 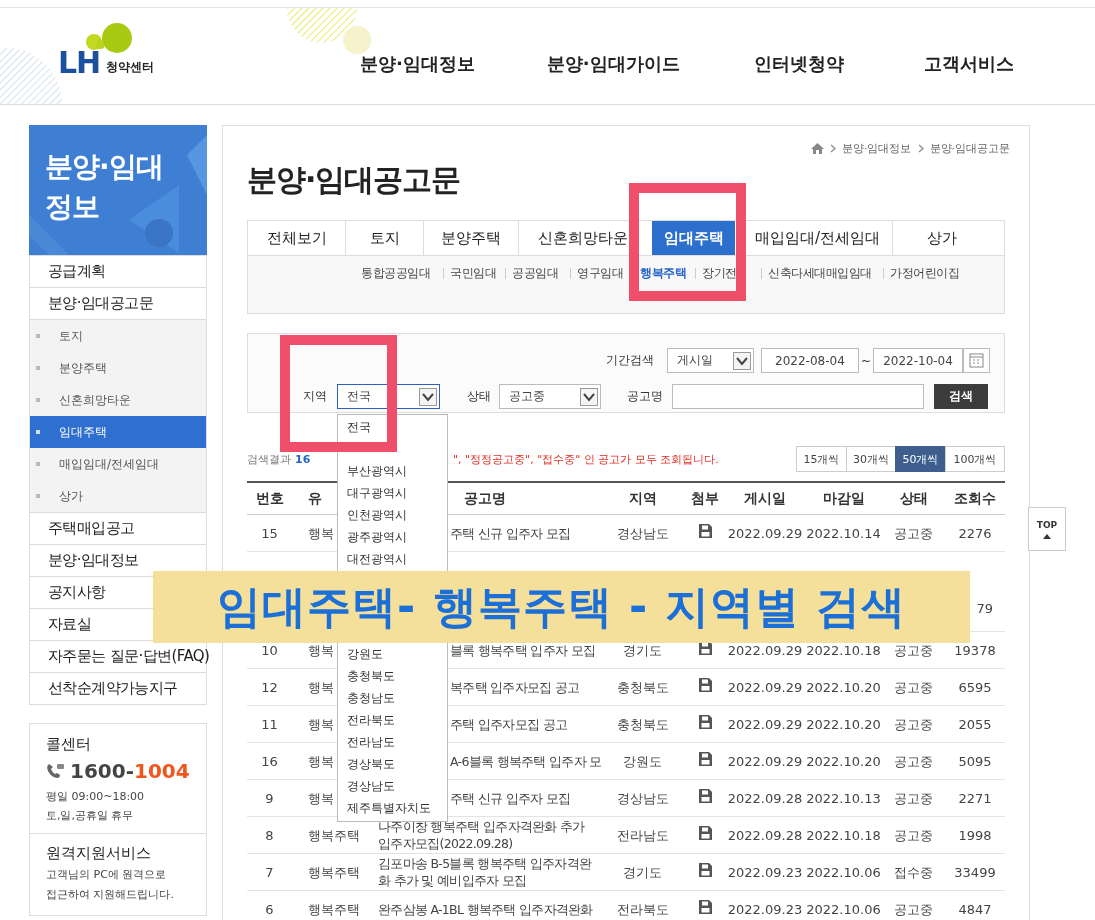 I want to click on sidebar-subitem: 분양주택, so click(x=118, y=368).